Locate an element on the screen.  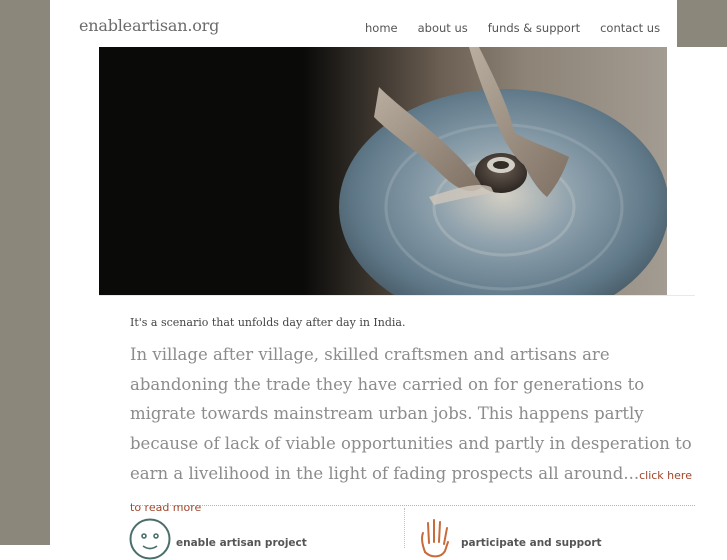
card-participate: participate and support is located at coordinates (508, 539).